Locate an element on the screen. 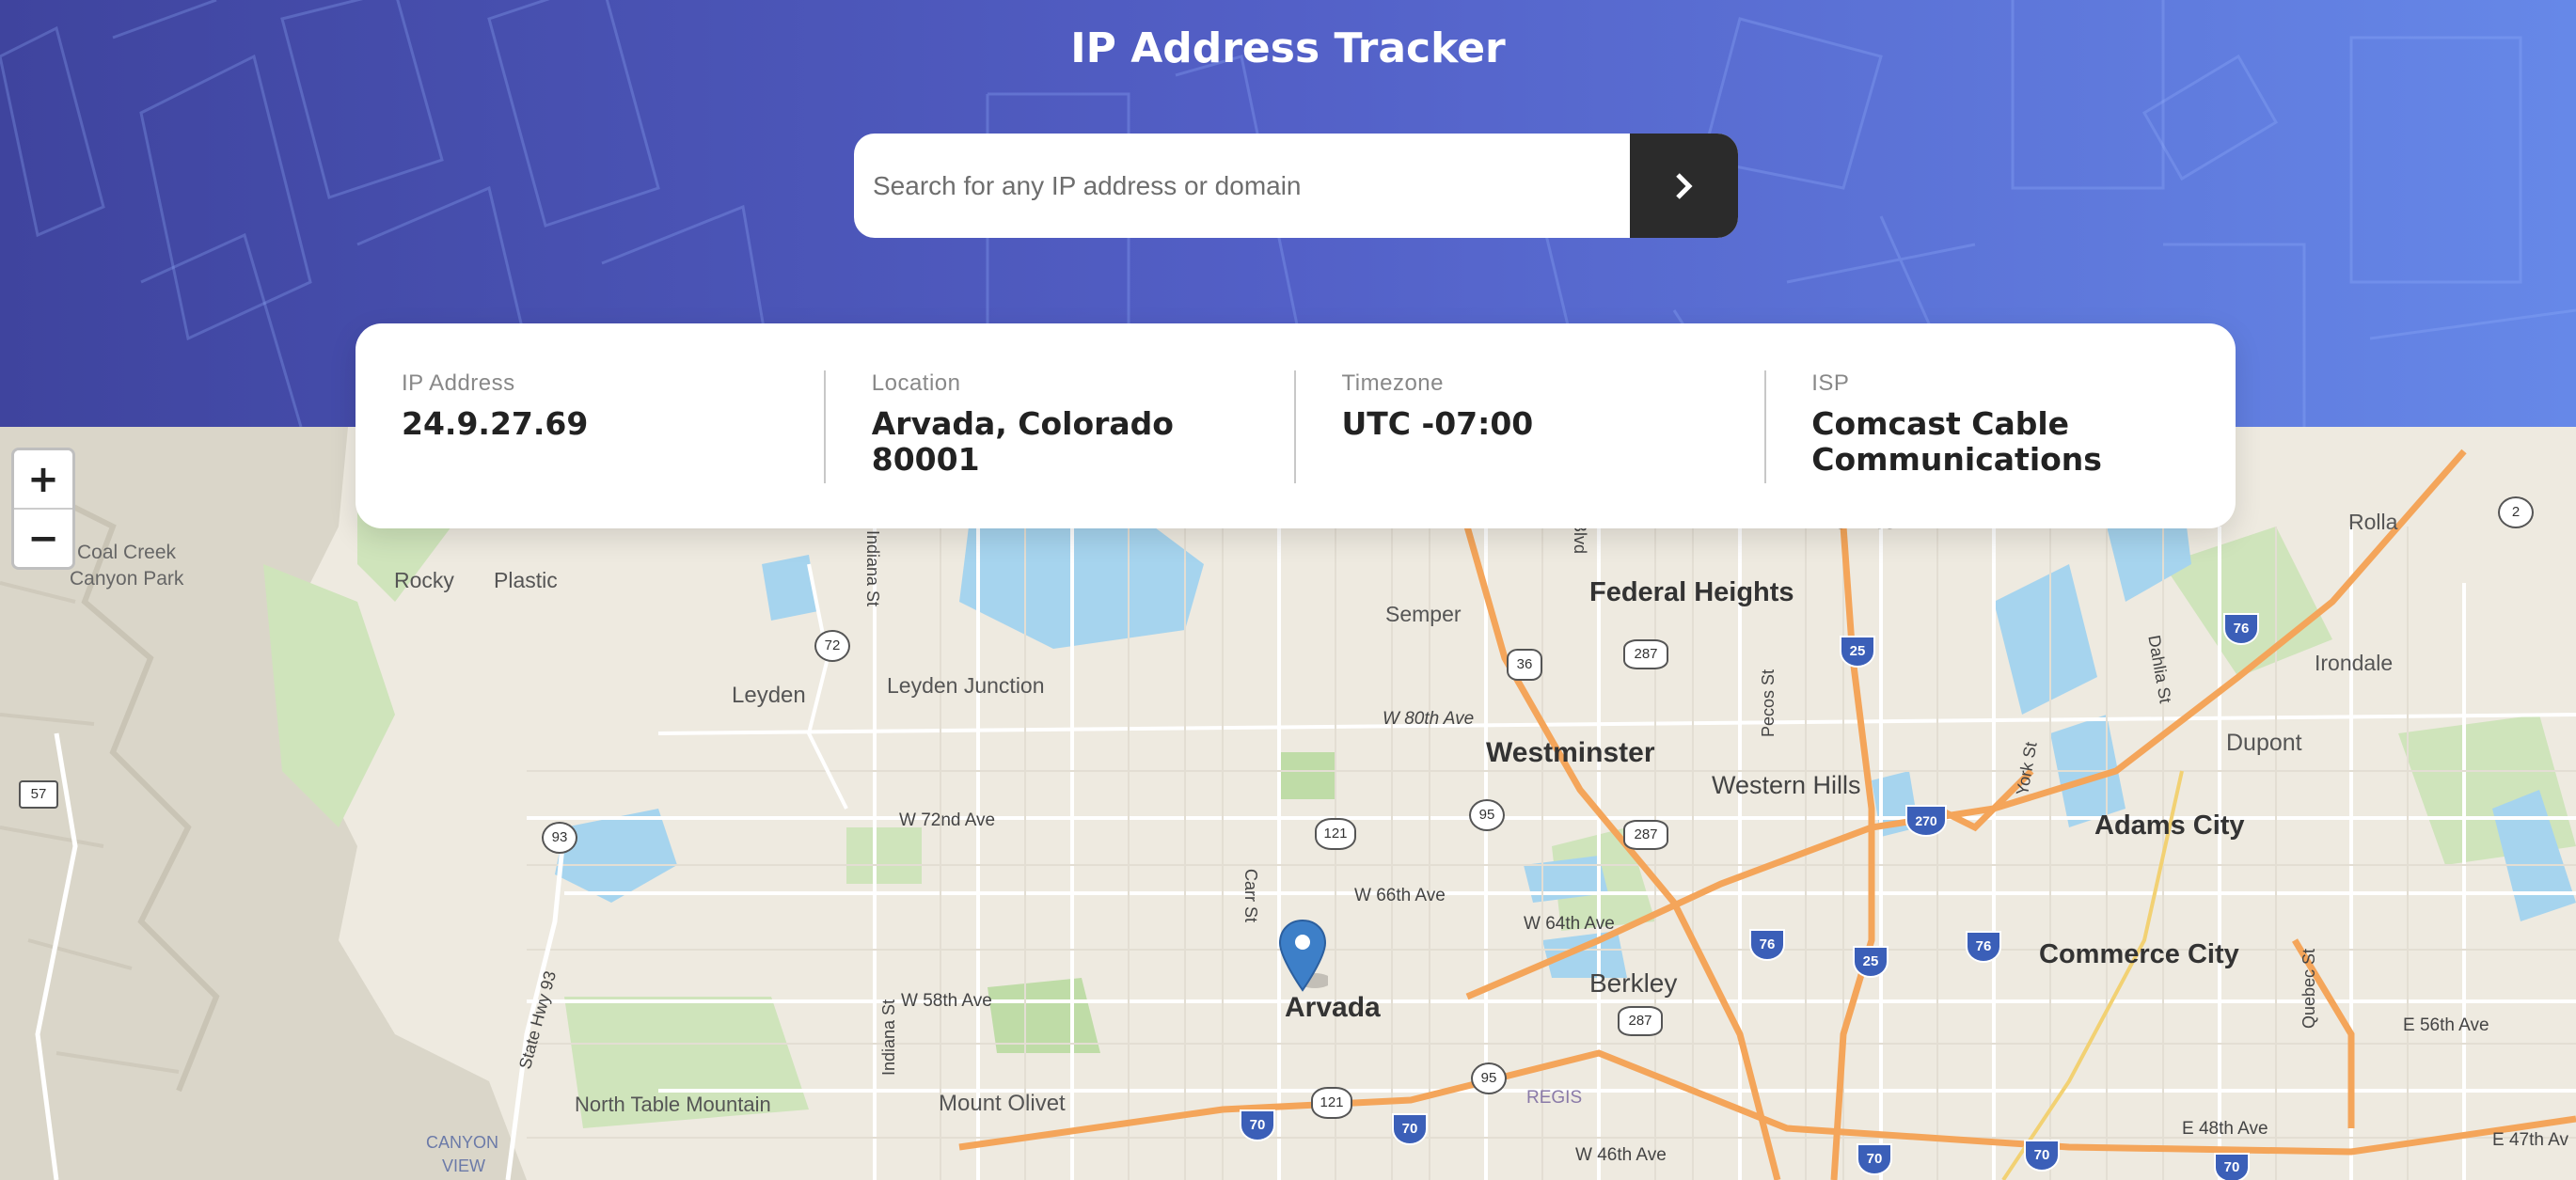 This screenshot has height=1180, width=2576. search-submit-button is located at coordinates (1684, 186).